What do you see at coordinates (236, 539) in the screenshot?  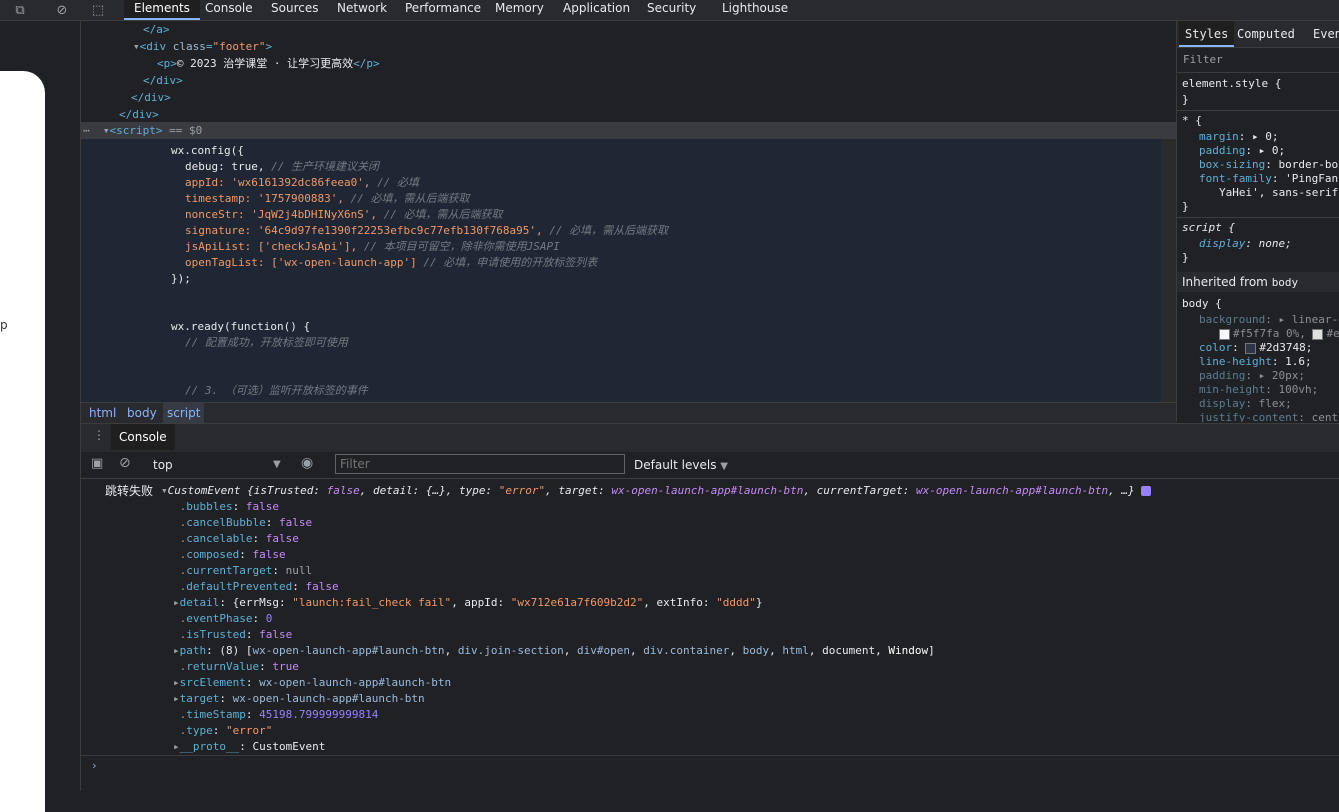 I see `event-property-row: .cancelable: false` at bounding box center [236, 539].